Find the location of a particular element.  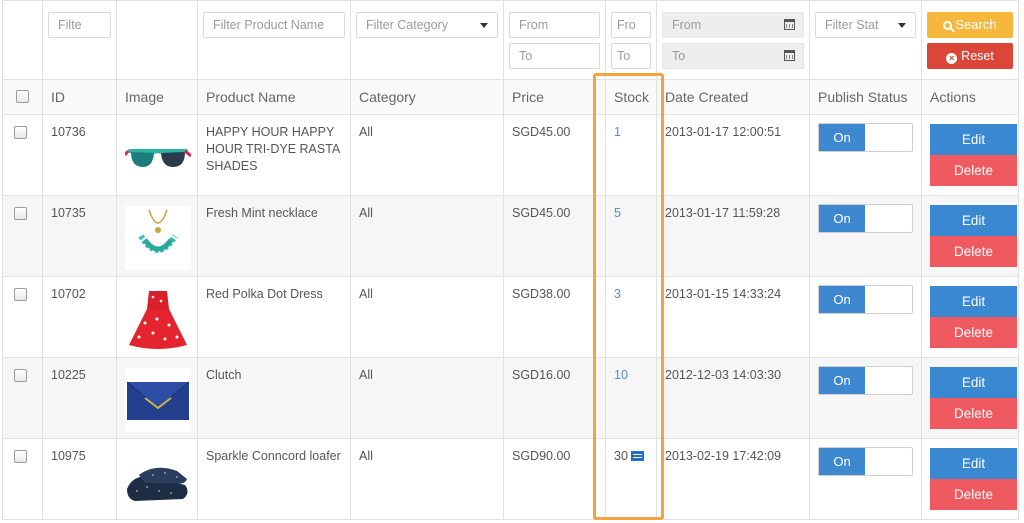

row-date-created: 2013-02-19 17:42:09 is located at coordinates (733, 479).